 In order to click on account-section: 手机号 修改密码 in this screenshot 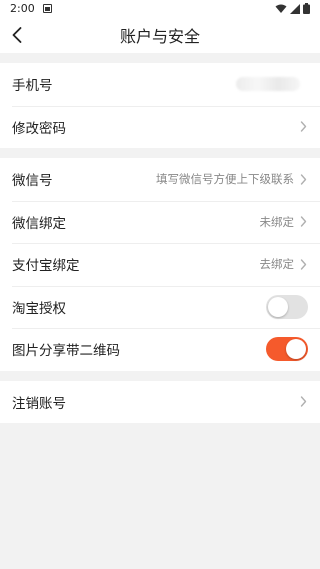, I will do `click(160, 105)`.